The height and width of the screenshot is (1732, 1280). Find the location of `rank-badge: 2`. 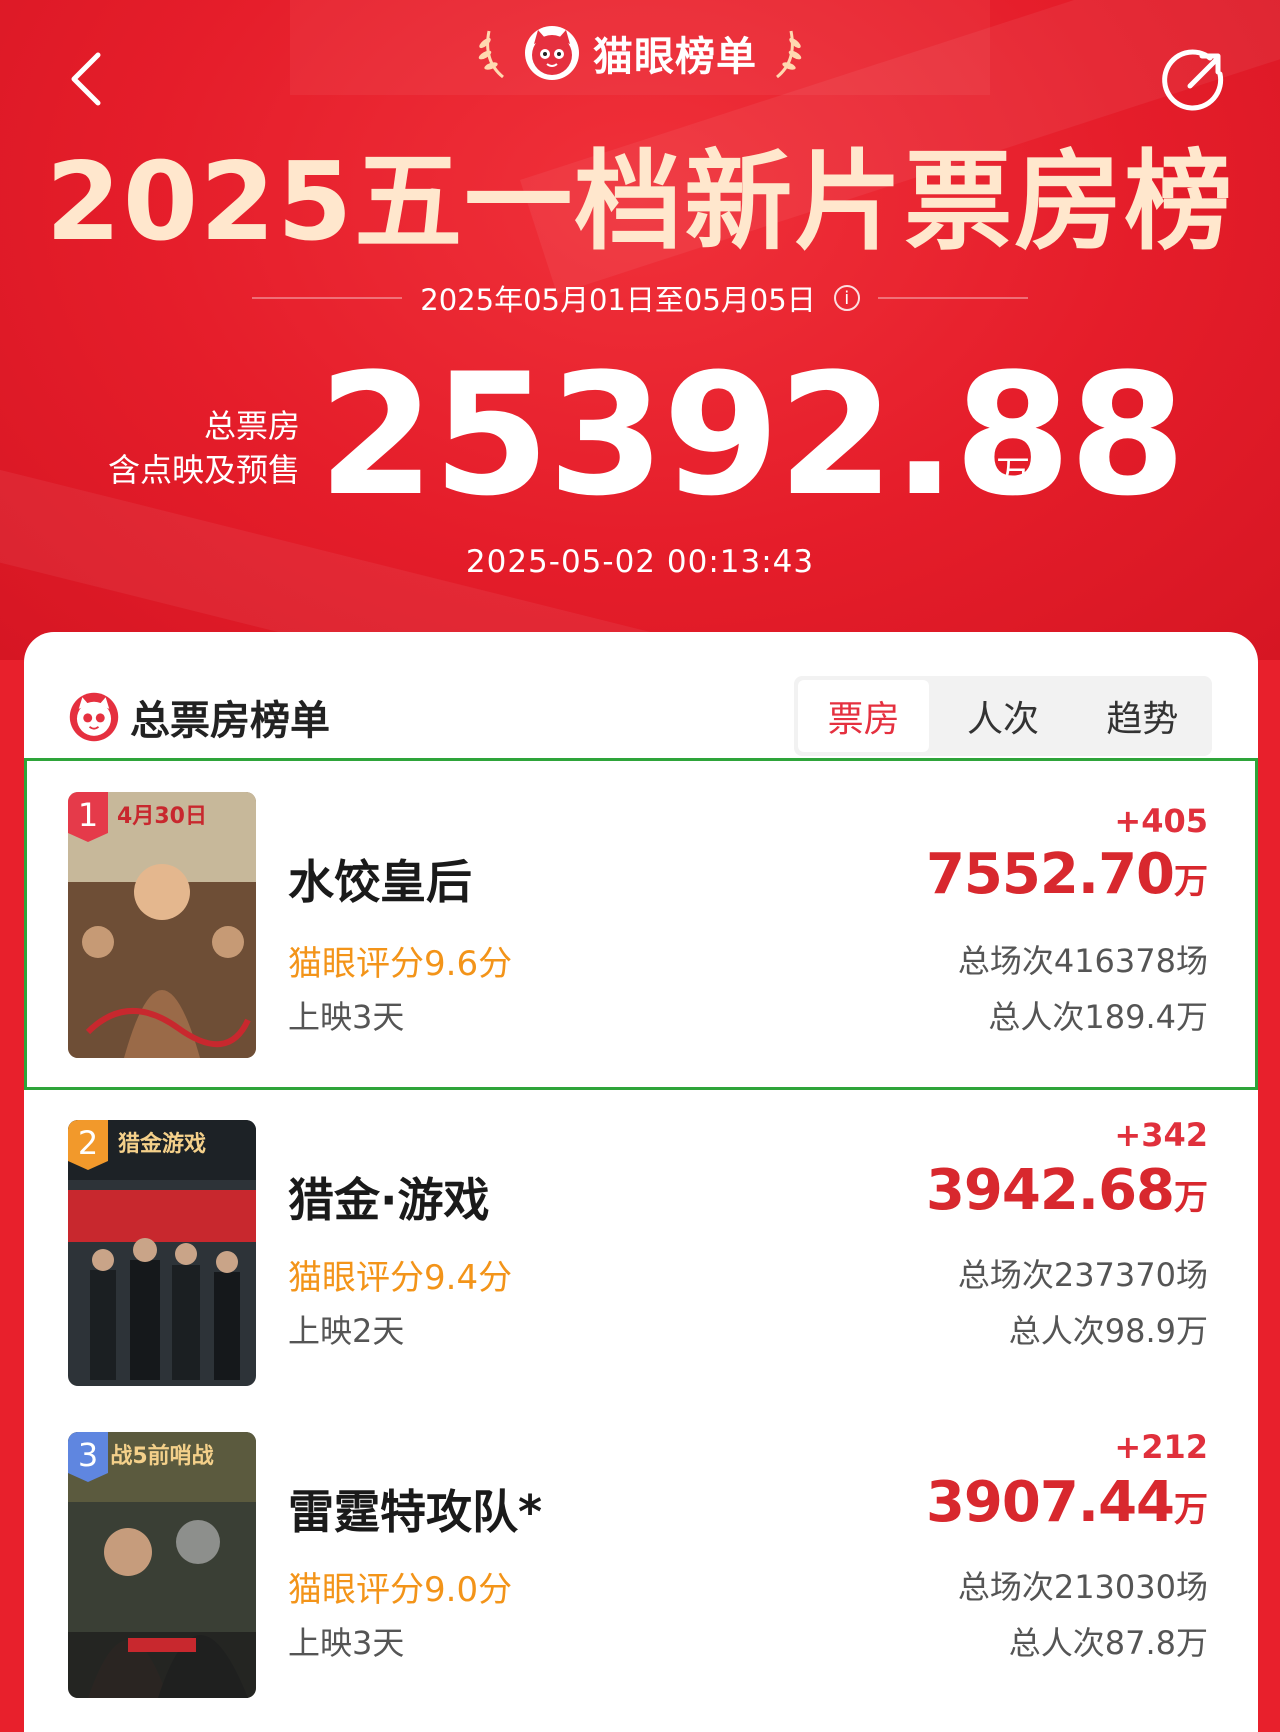

rank-badge: 2 is located at coordinates (88, 1145).